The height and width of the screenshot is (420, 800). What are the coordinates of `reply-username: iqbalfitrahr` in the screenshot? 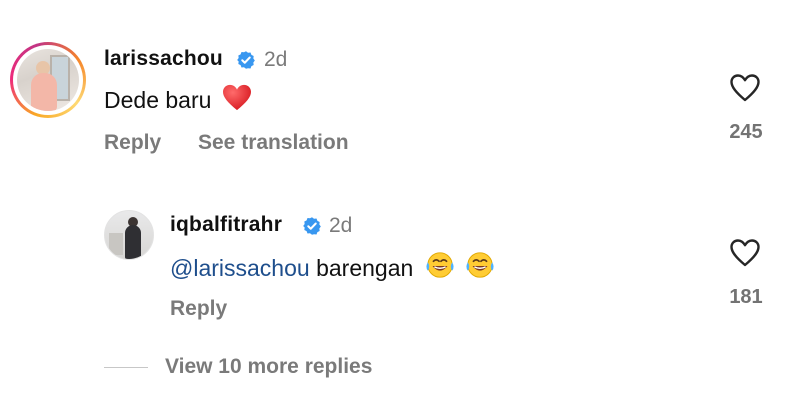 It's located at (226, 225).